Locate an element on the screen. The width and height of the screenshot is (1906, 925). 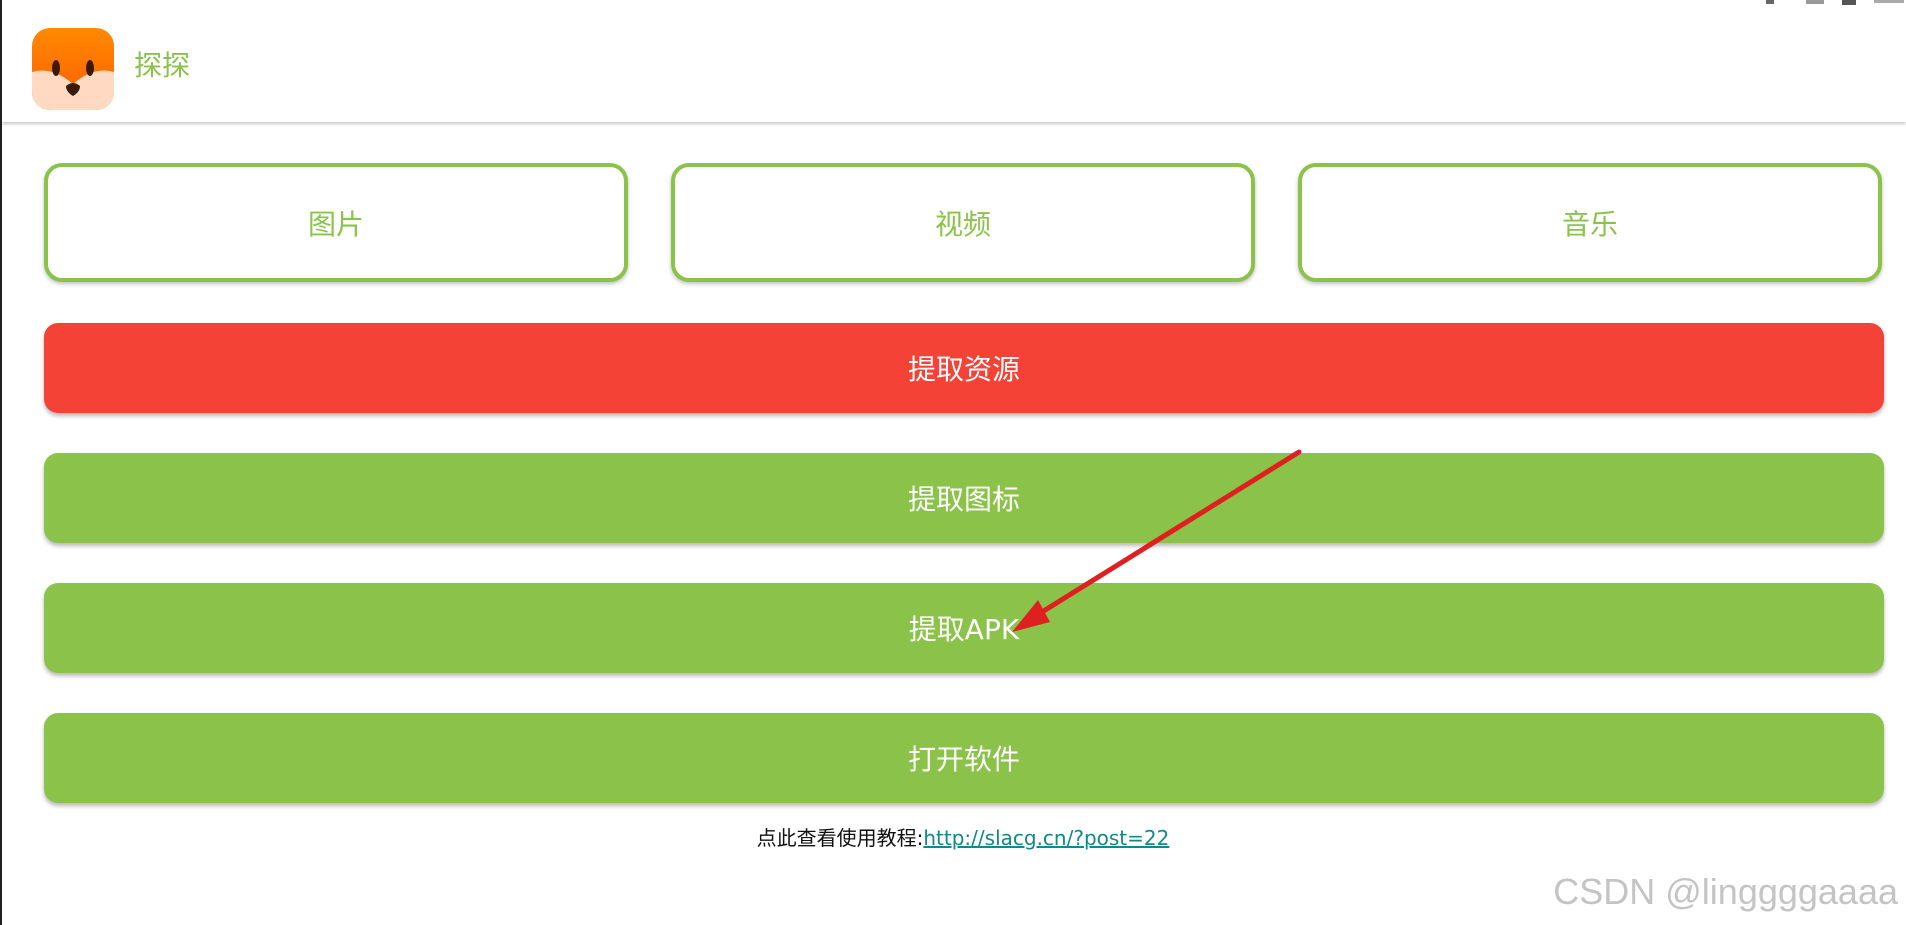
tab-images: 图片 is located at coordinates (336, 222).